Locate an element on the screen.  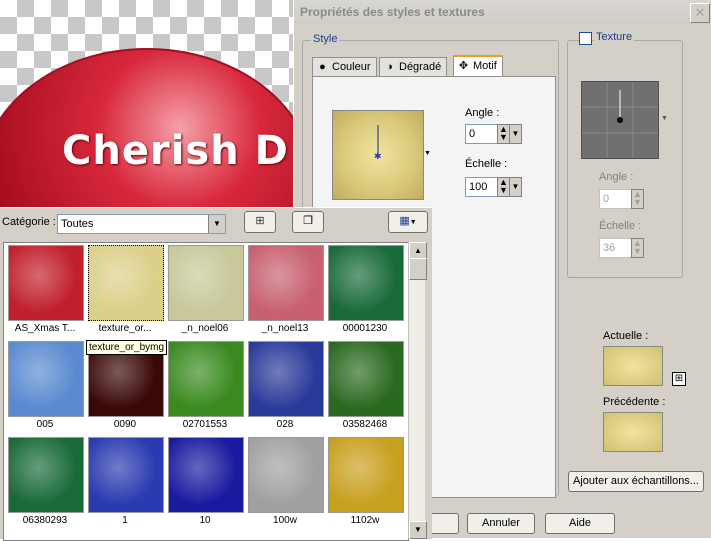
scroll-down-icon: ▼ is located at coordinates (418, 530).